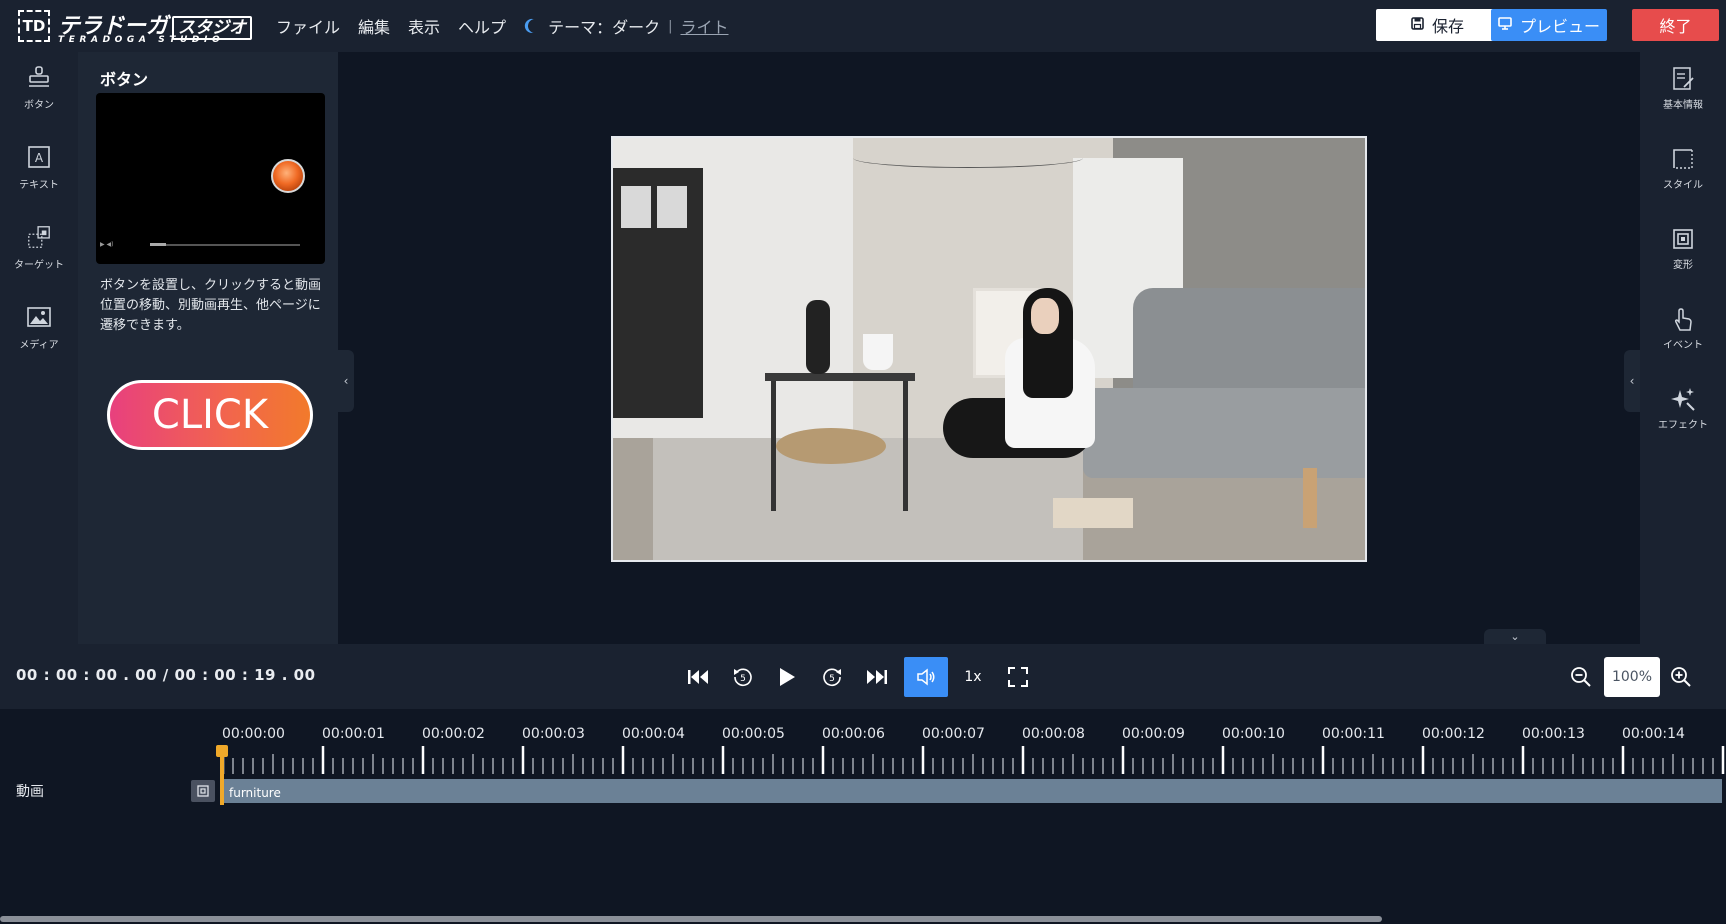 The width and height of the screenshot is (1726, 924). Describe the element at coordinates (691, 919) in the screenshot. I see `timeline-horizontal-scrollbar` at that location.